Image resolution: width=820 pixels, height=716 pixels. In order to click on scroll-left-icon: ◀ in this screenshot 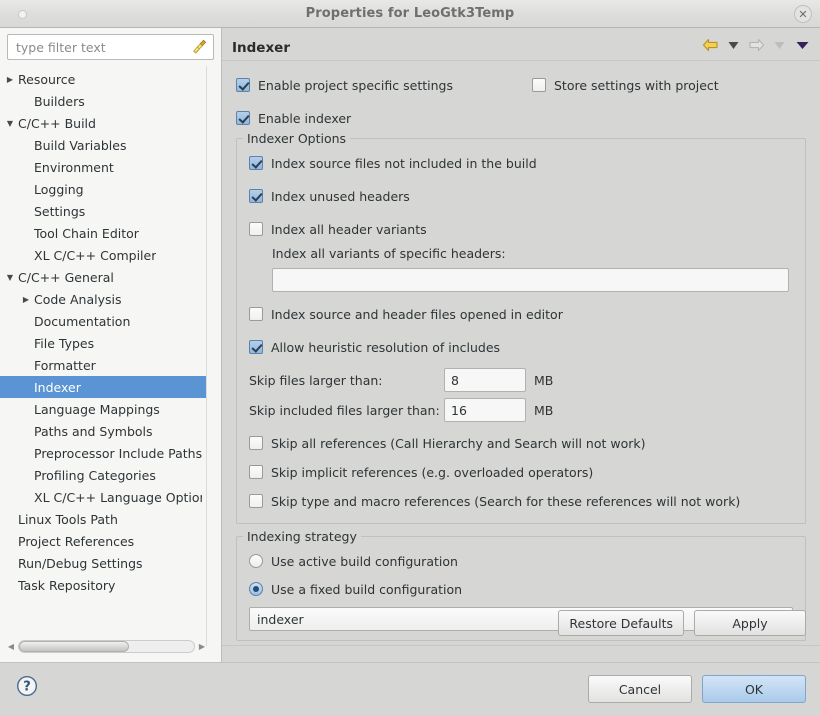, I will do `click(11, 646)`.